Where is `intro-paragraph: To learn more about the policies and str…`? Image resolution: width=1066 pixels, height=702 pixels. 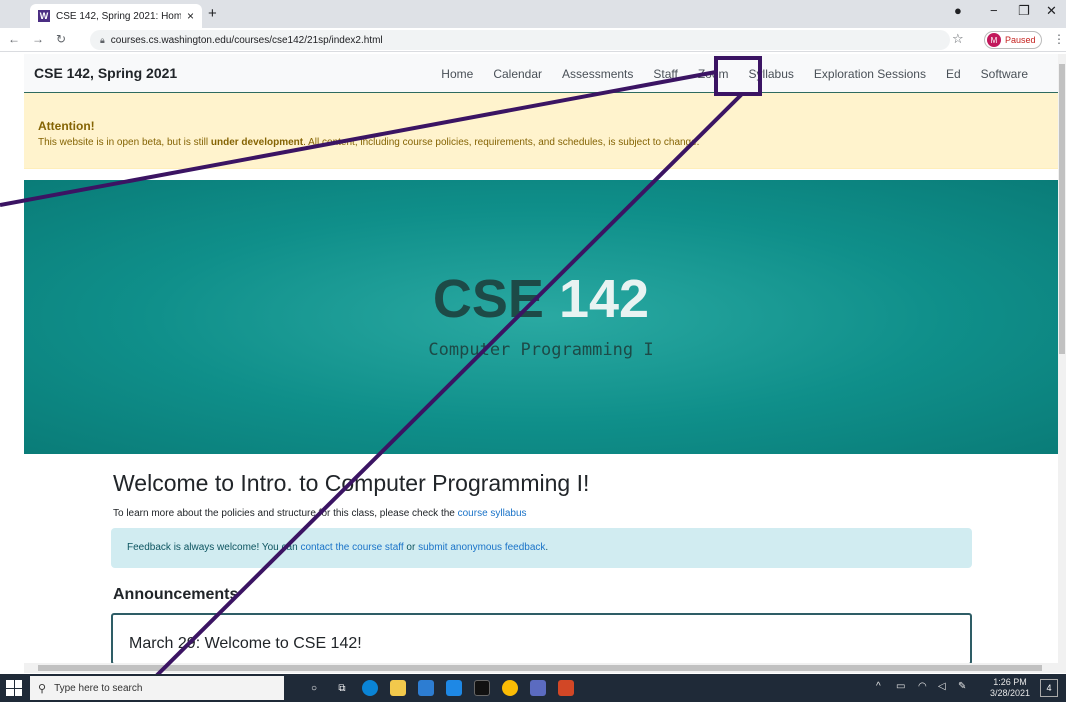
intro-paragraph: To learn more about the policies and str… is located at coordinates (320, 513).